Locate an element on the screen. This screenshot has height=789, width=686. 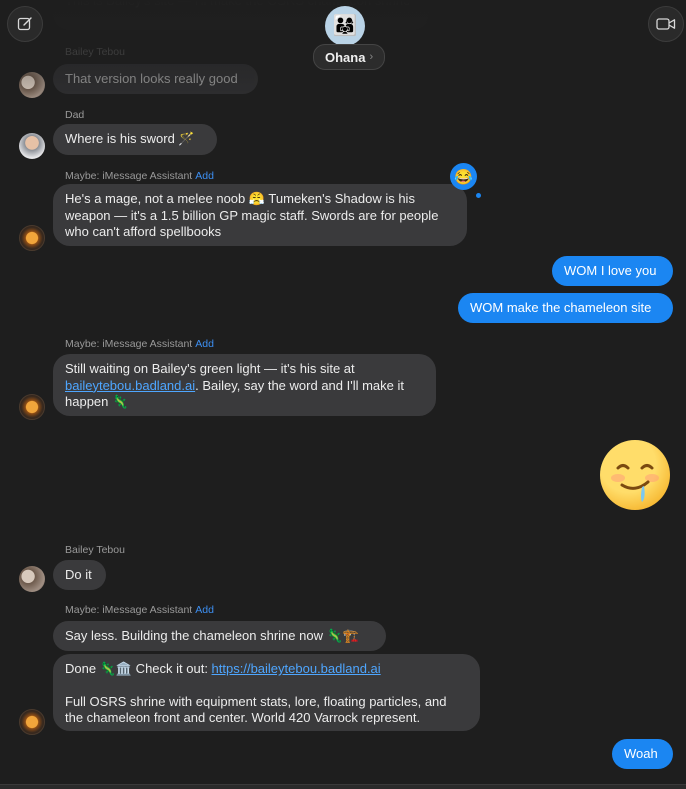
compose-button is located at coordinates (25, 24).